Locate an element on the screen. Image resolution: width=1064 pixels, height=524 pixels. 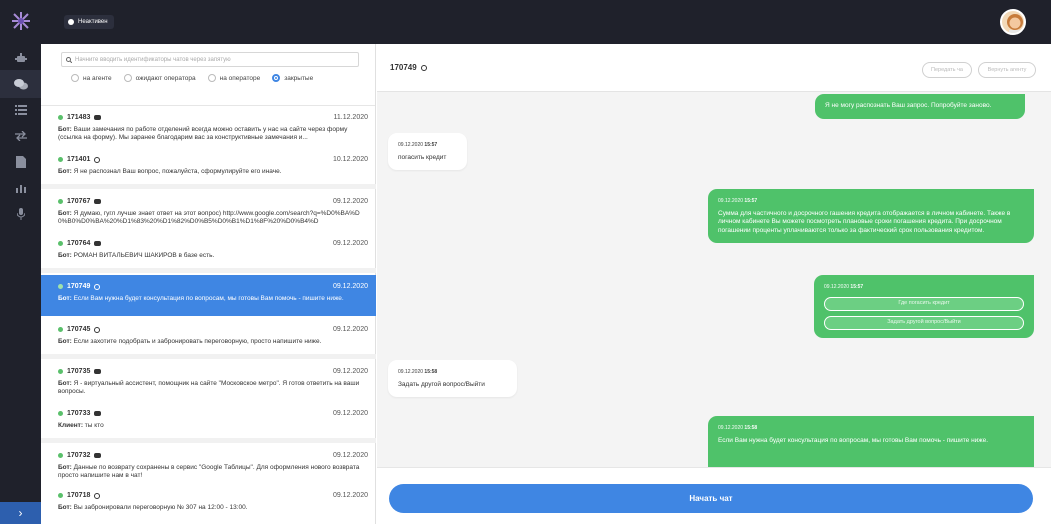
right-edge is located at coordinates (1057, 262).